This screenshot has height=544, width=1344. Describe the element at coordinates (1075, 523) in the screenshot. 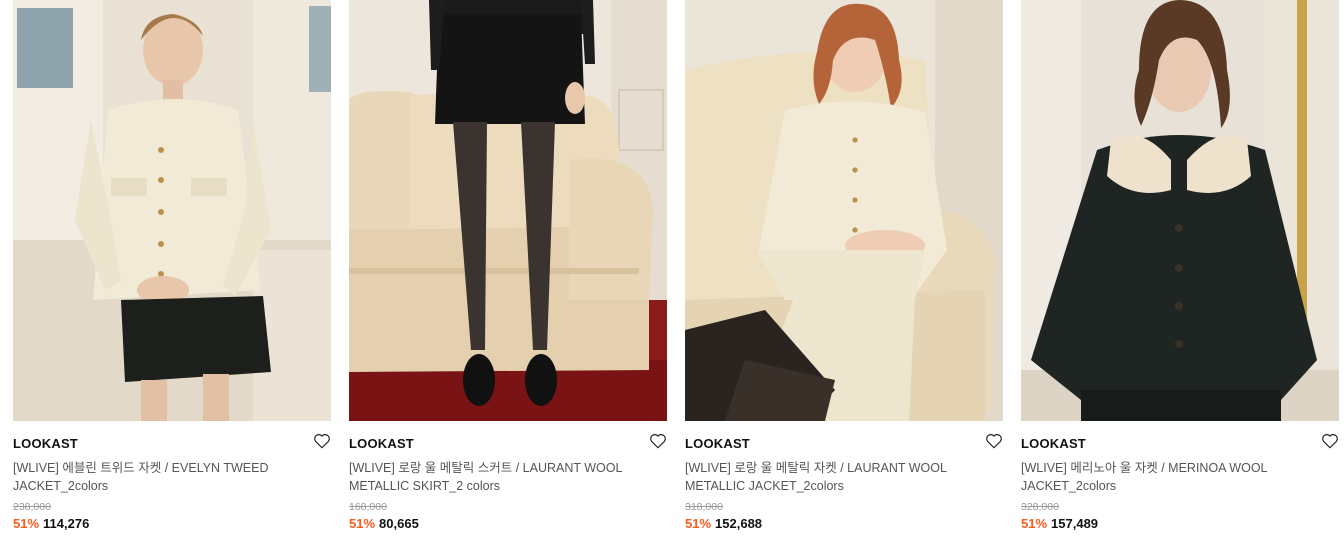

I see `sale-price: 157,489` at that location.